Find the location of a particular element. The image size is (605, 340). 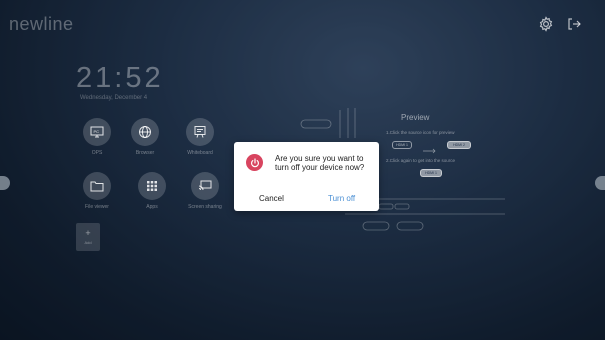

app-tile-screen-sharing: Screen sharing is located at coordinates (205, 191).